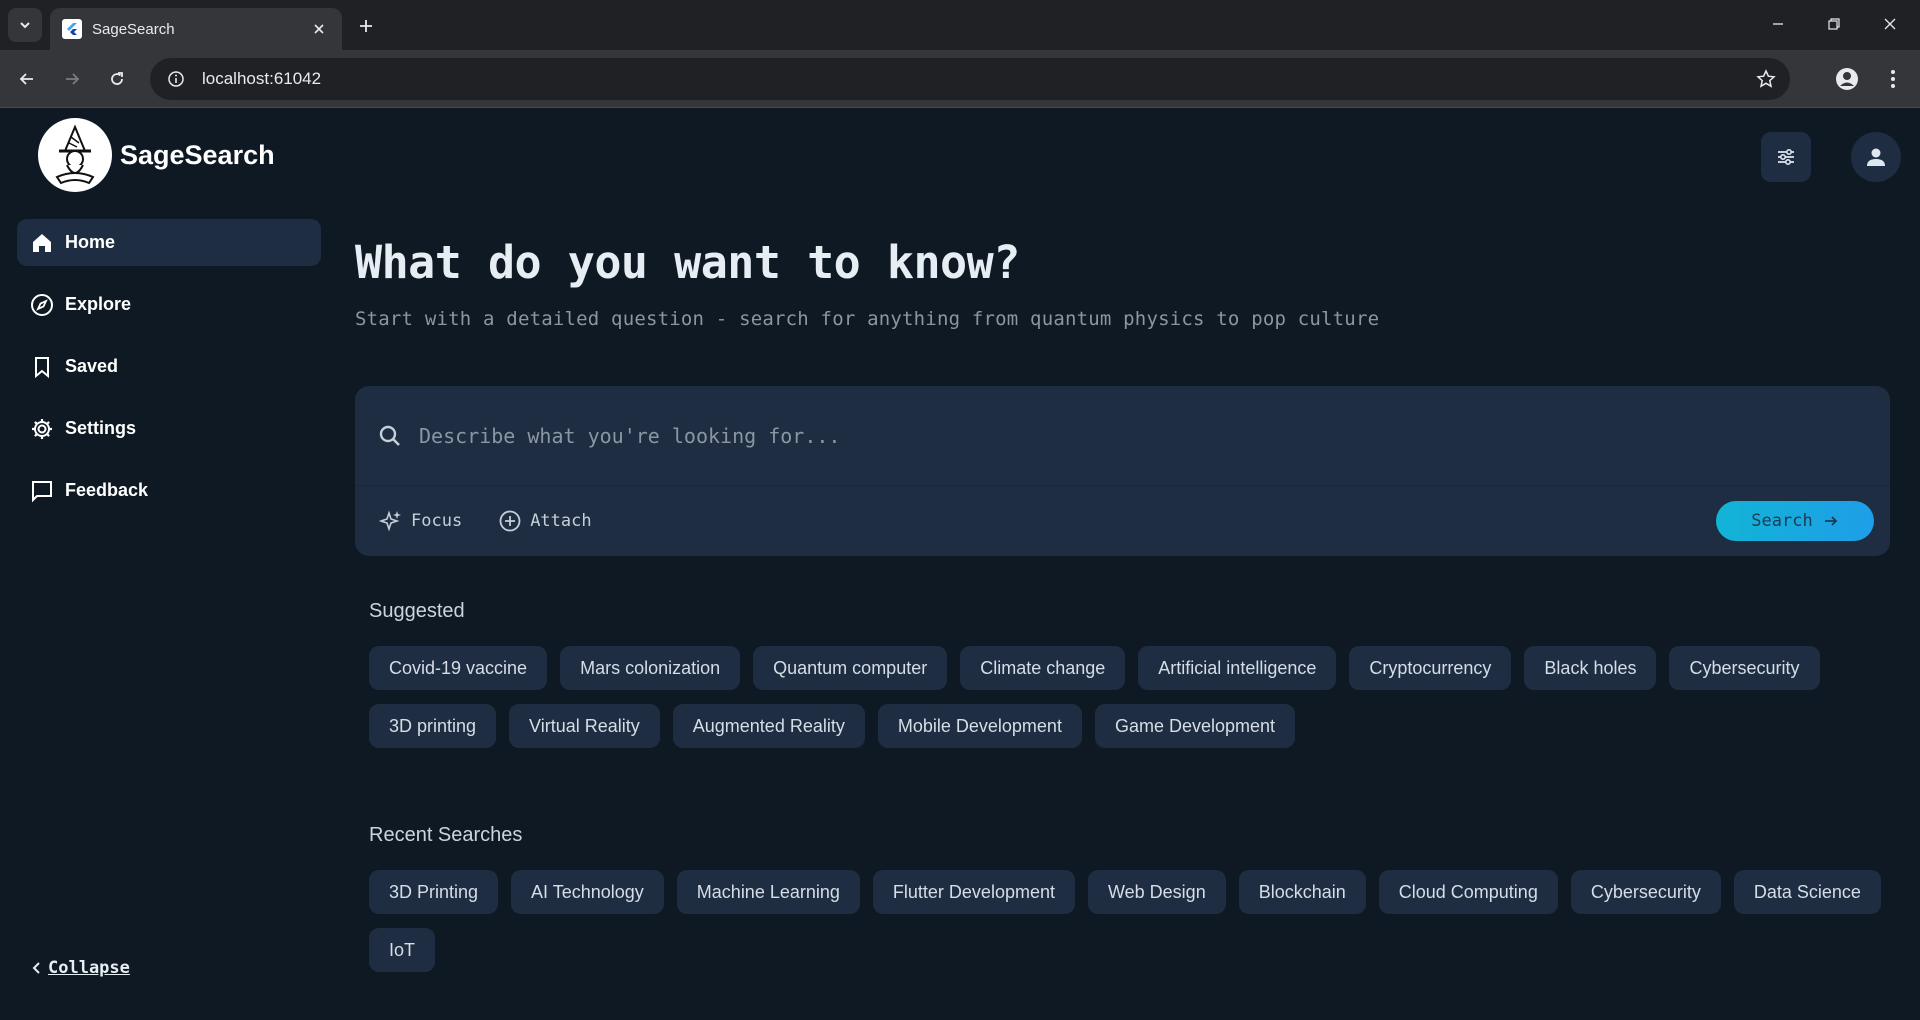 The width and height of the screenshot is (1920, 1020). Describe the element at coordinates (36, 968) in the screenshot. I see `chevron-left-icon` at that location.